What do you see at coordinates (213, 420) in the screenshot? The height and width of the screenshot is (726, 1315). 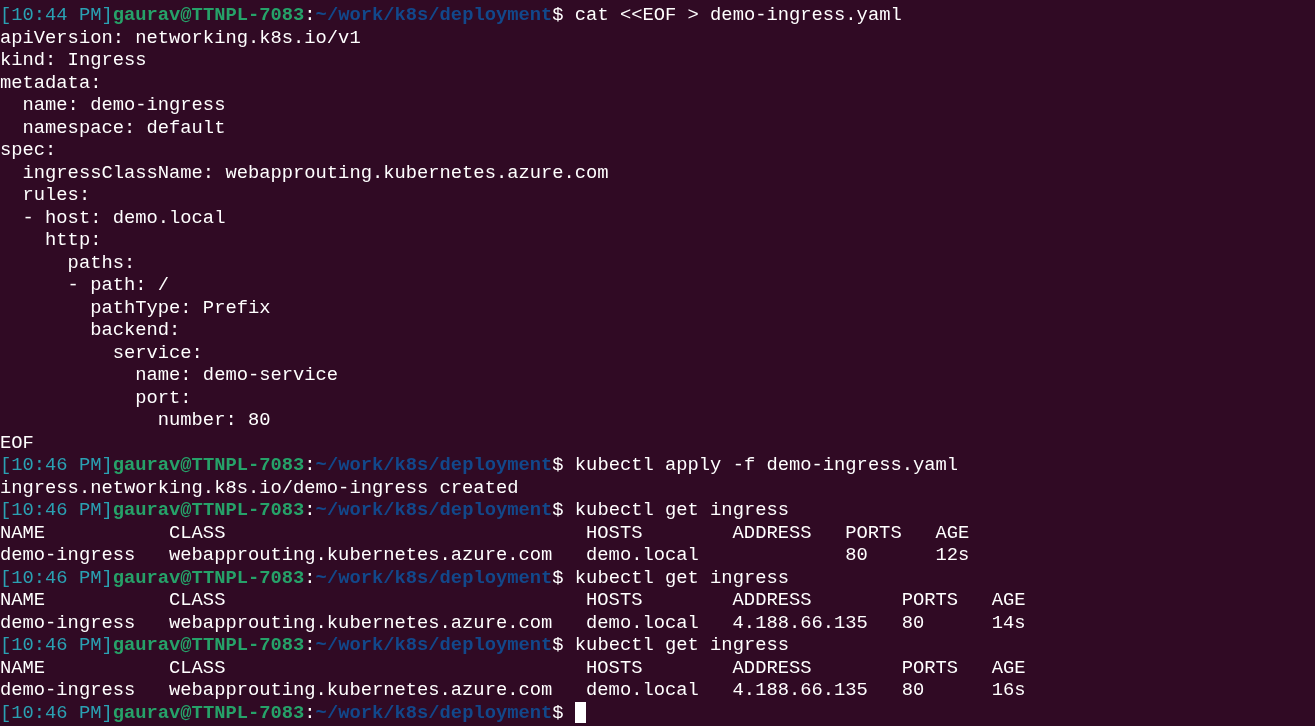 I see `output-line: number: 80` at bounding box center [213, 420].